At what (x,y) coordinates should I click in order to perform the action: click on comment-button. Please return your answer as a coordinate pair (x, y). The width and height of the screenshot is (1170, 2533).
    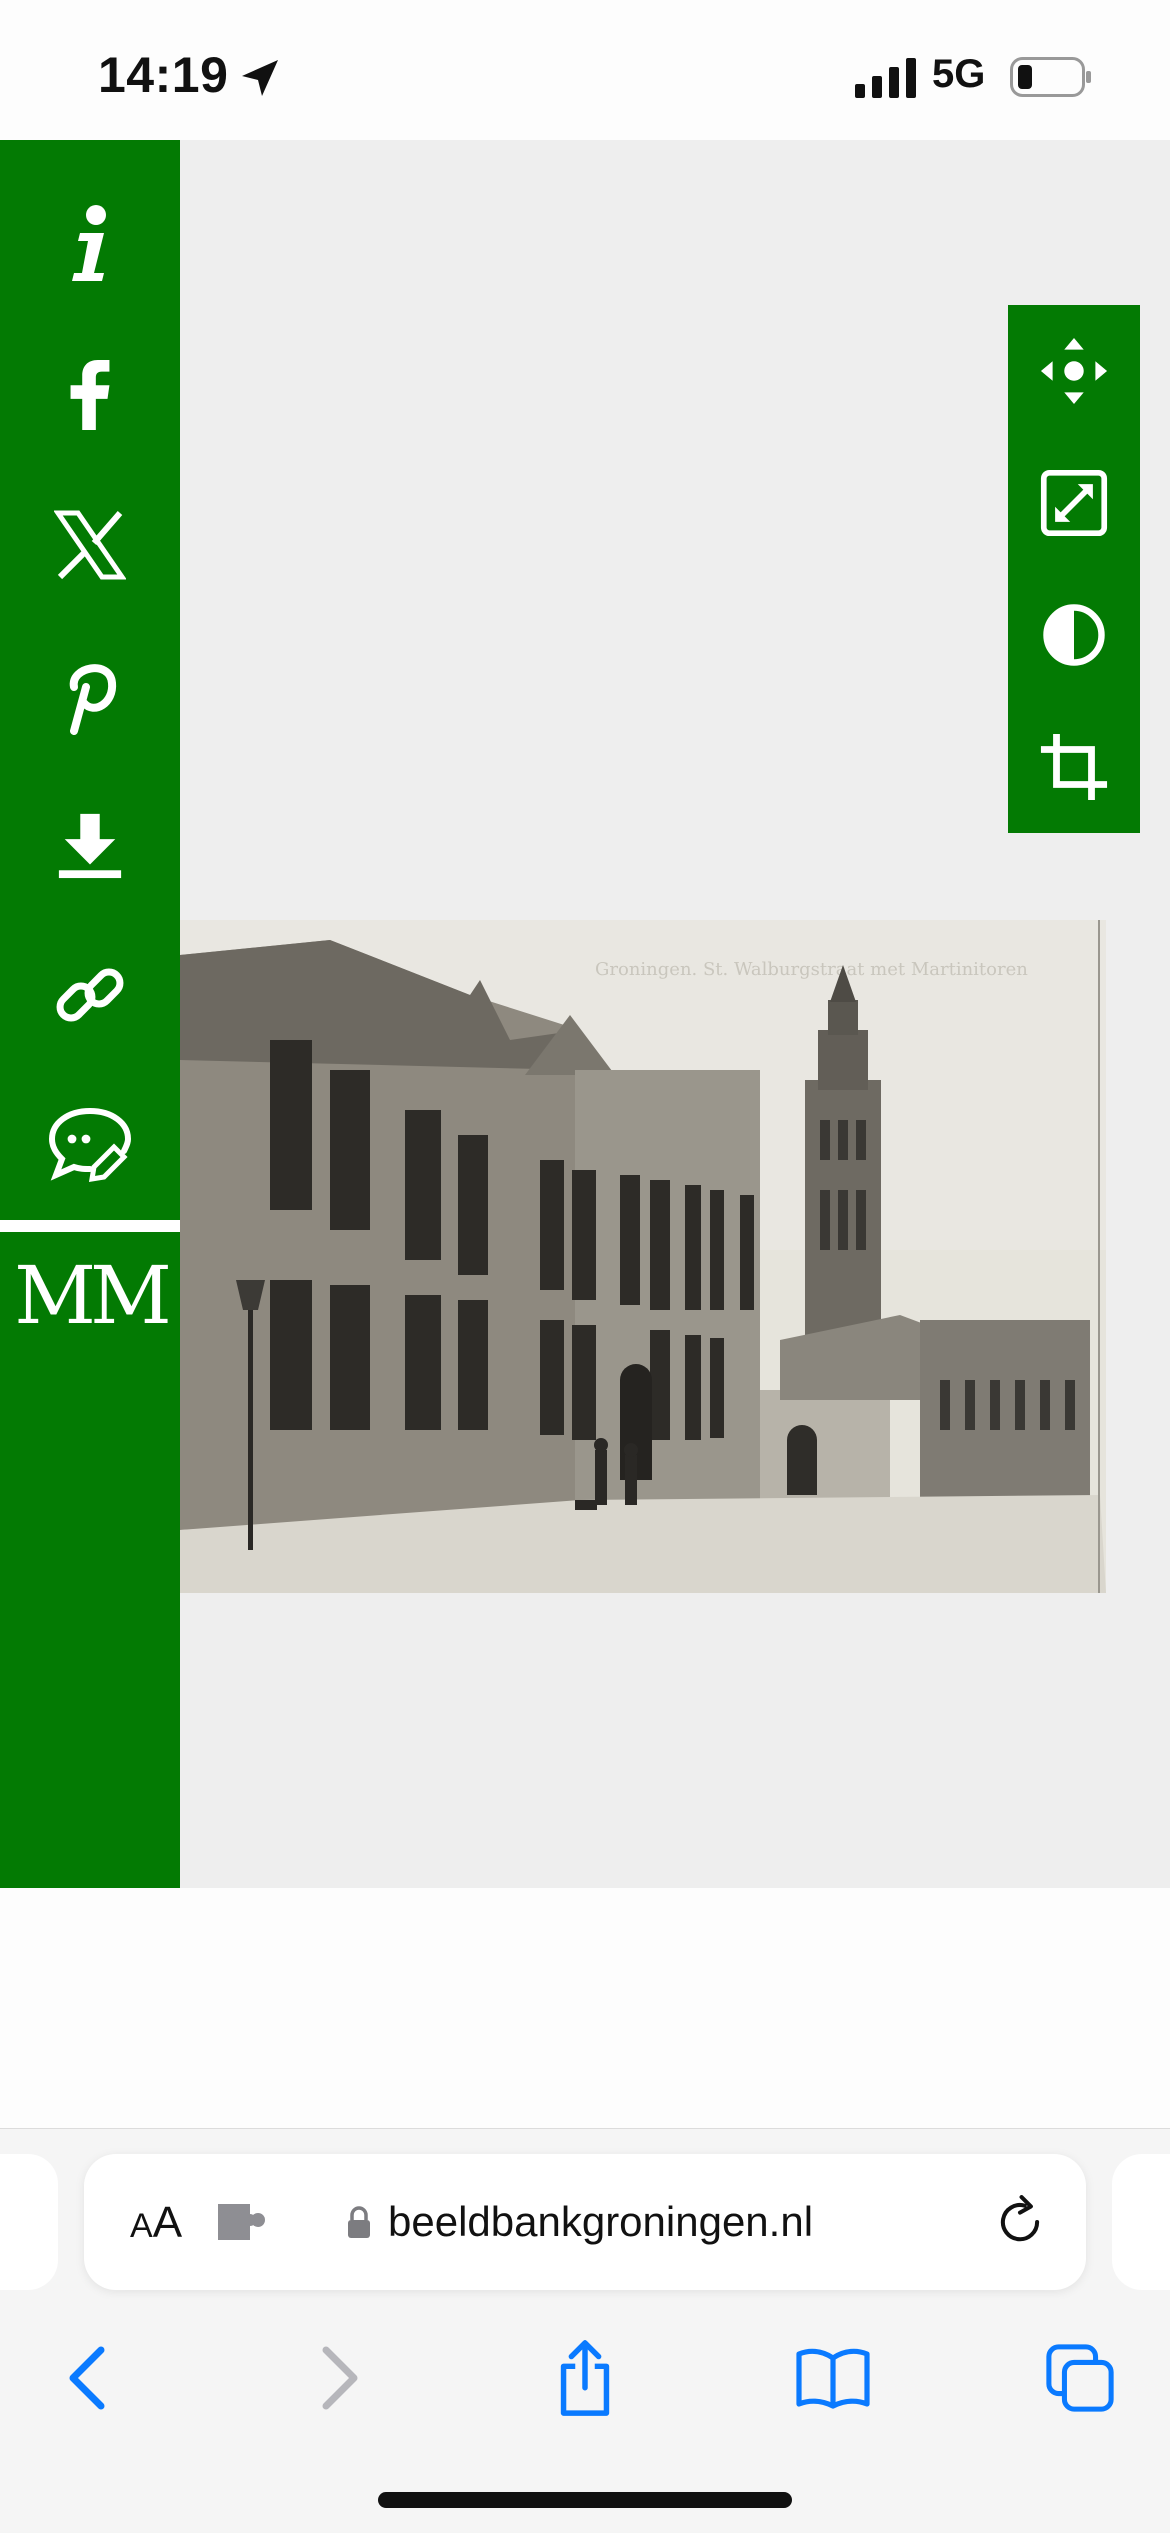
    Looking at the image, I should click on (90, 1145).